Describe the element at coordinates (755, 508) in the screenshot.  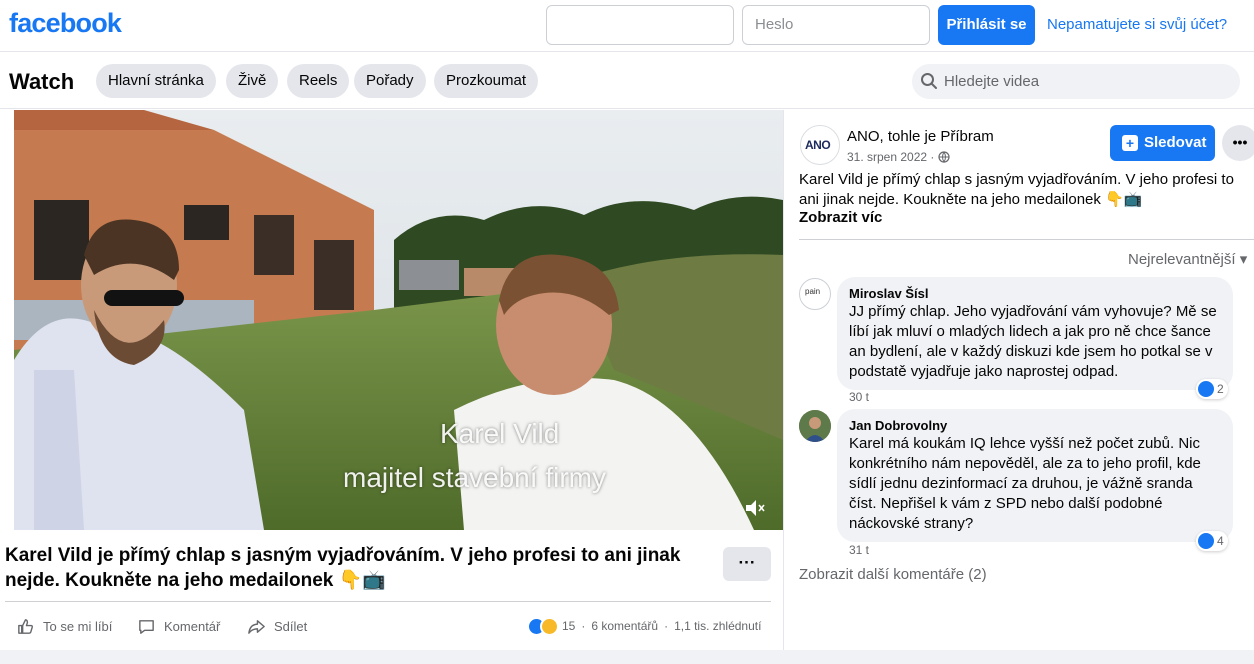
I see `mute-icon` at that location.